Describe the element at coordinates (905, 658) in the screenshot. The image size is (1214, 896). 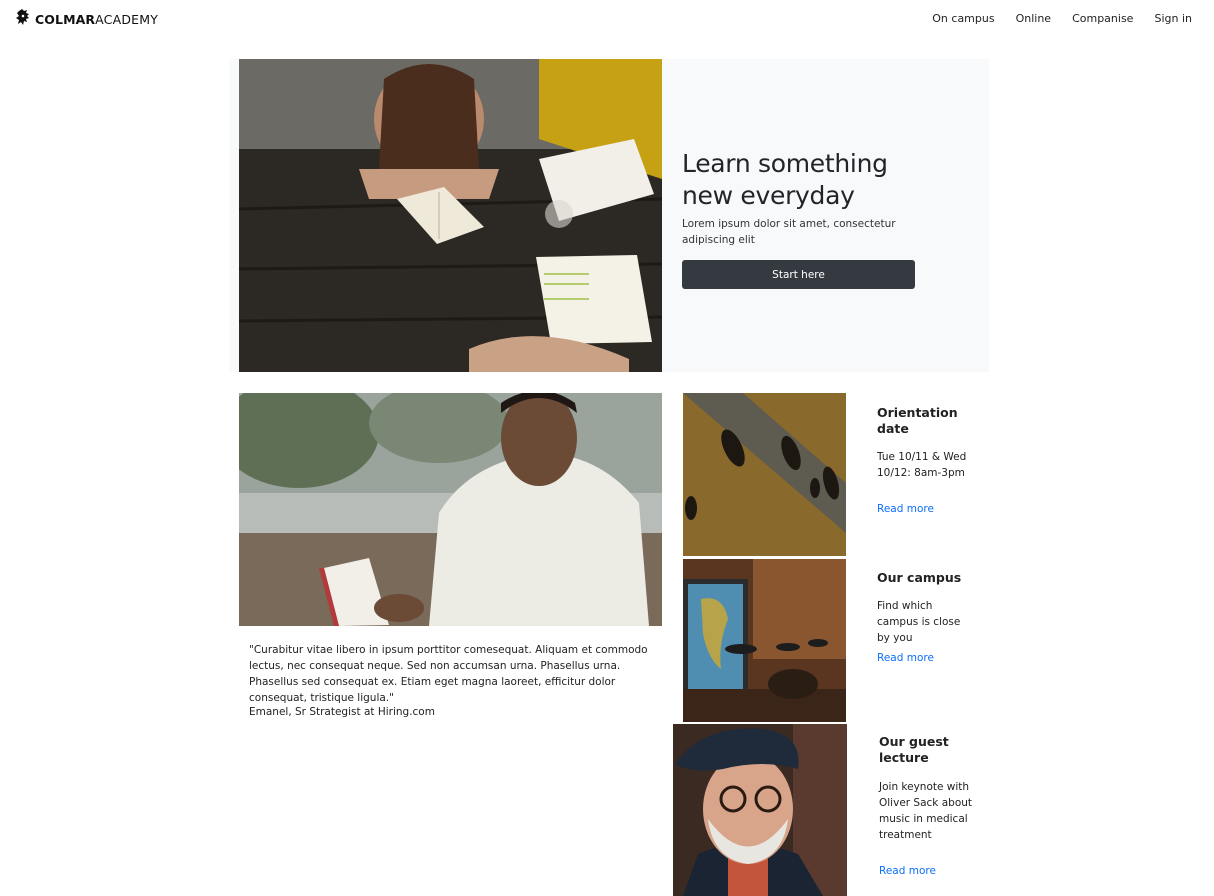
I see `card-link-campus: Read more` at that location.